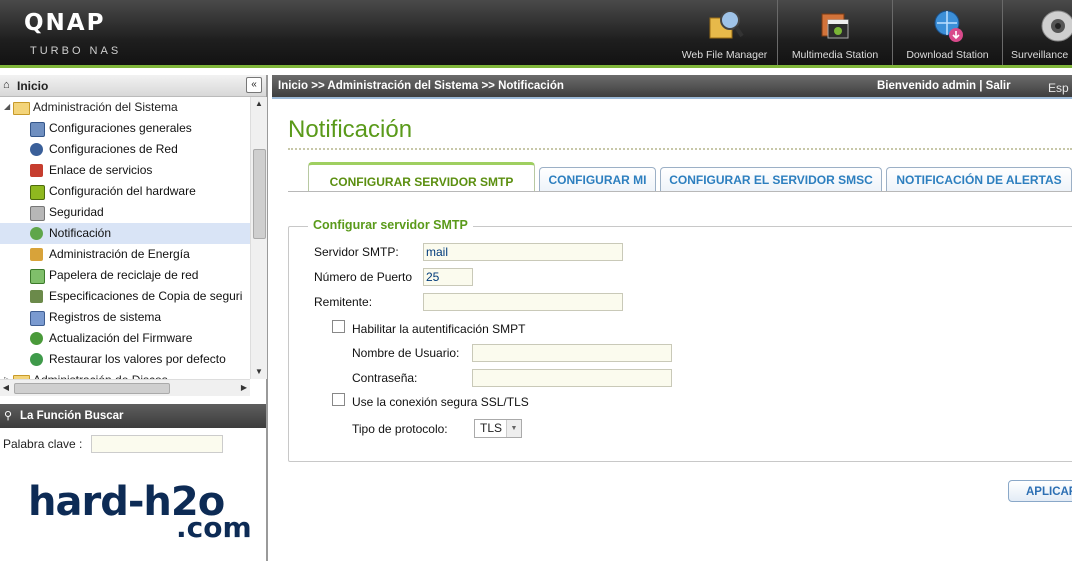  I want to click on sidebar-item-security: Seguridad, so click(125, 212).